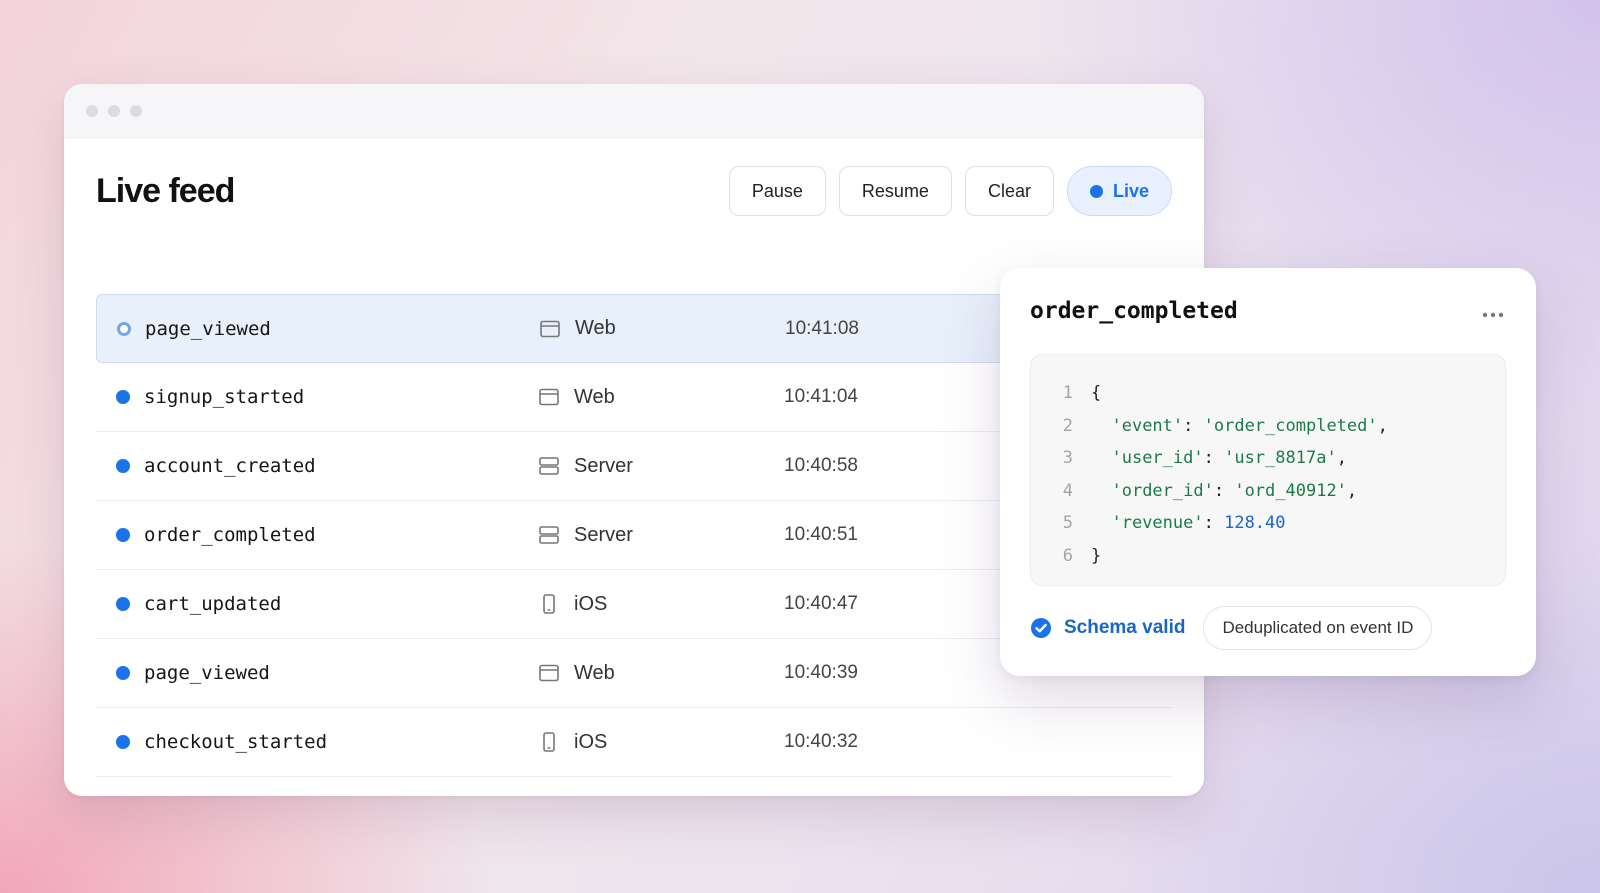 This screenshot has height=893, width=1600. I want to click on code-token: }, so click(1096, 555).